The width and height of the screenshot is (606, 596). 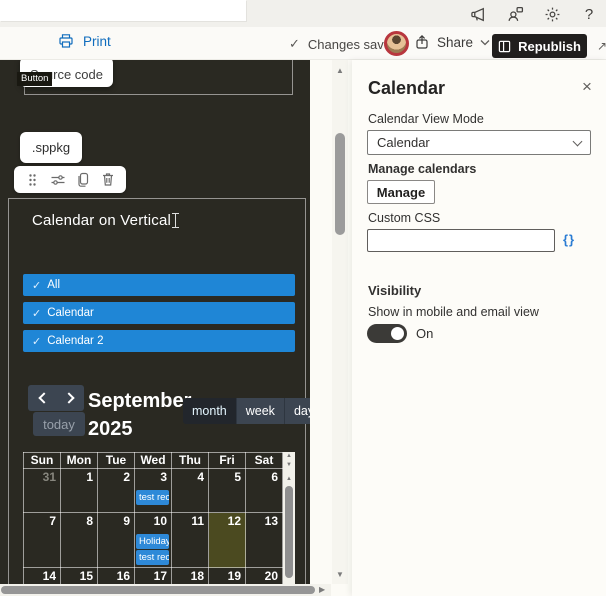 What do you see at coordinates (79, 540) in the screenshot?
I see `day-cell: 8` at bounding box center [79, 540].